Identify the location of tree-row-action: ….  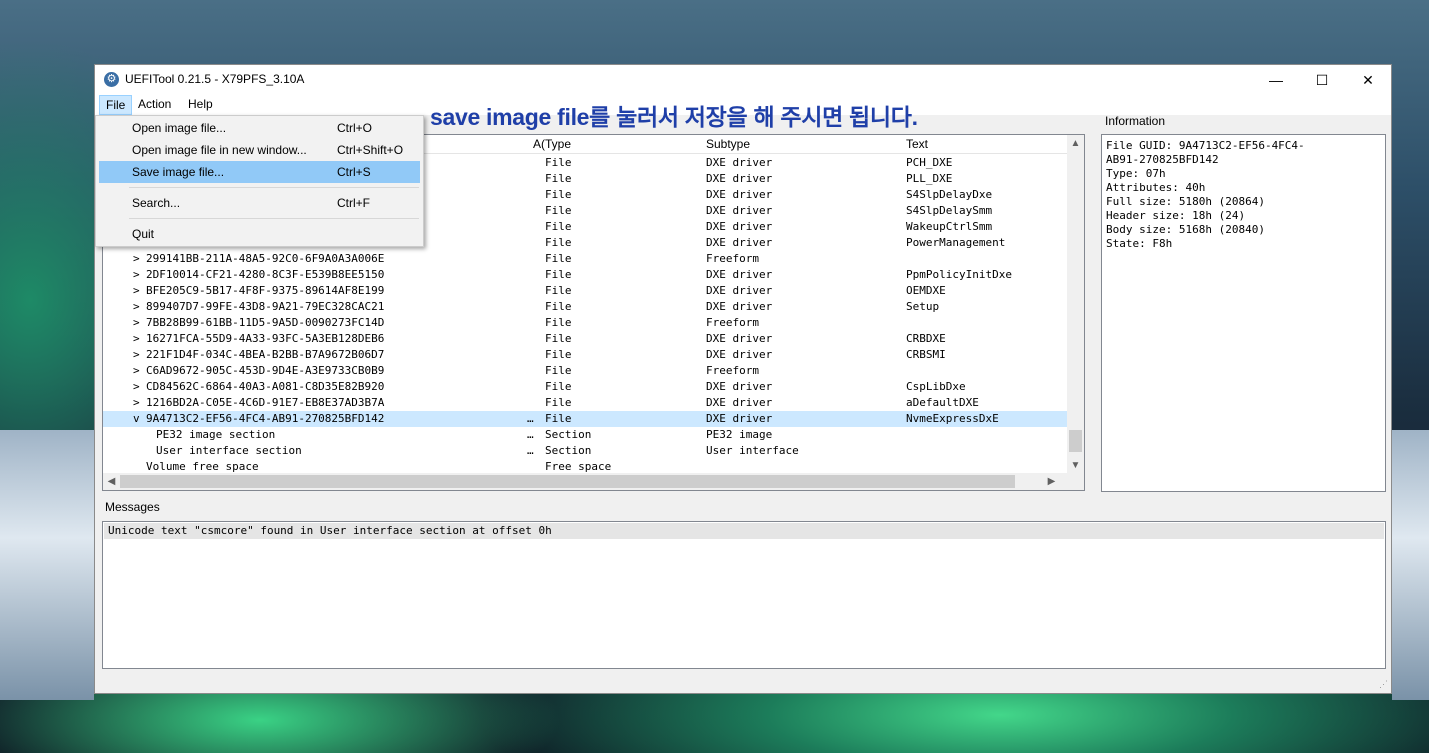
(530, 434).